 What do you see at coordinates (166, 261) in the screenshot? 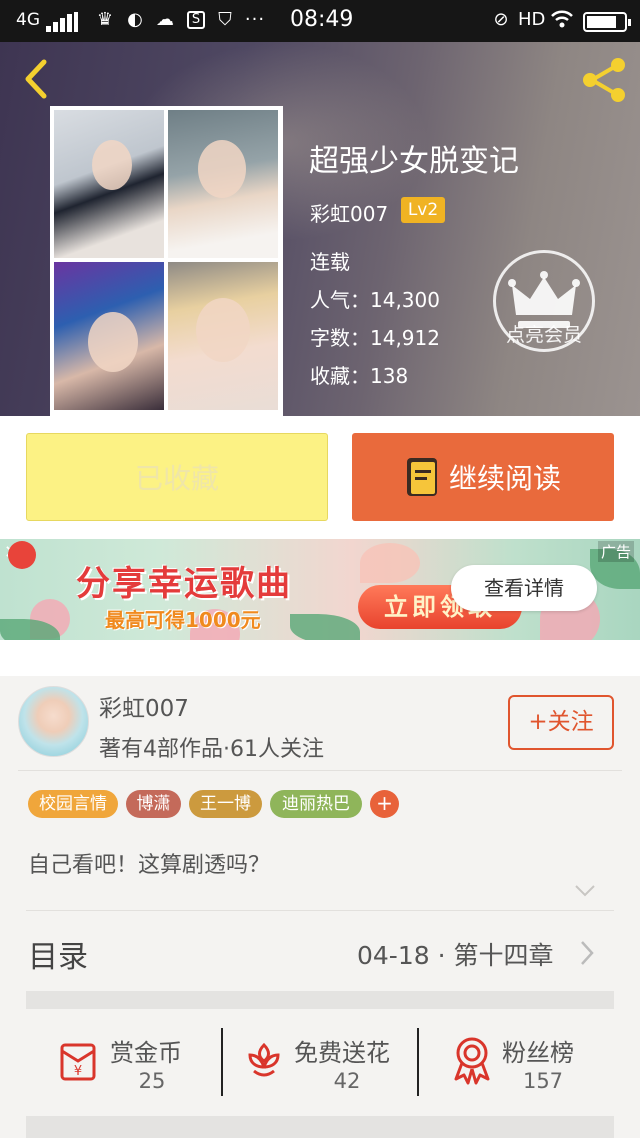
I see `book-cover` at bounding box center [166, 261].